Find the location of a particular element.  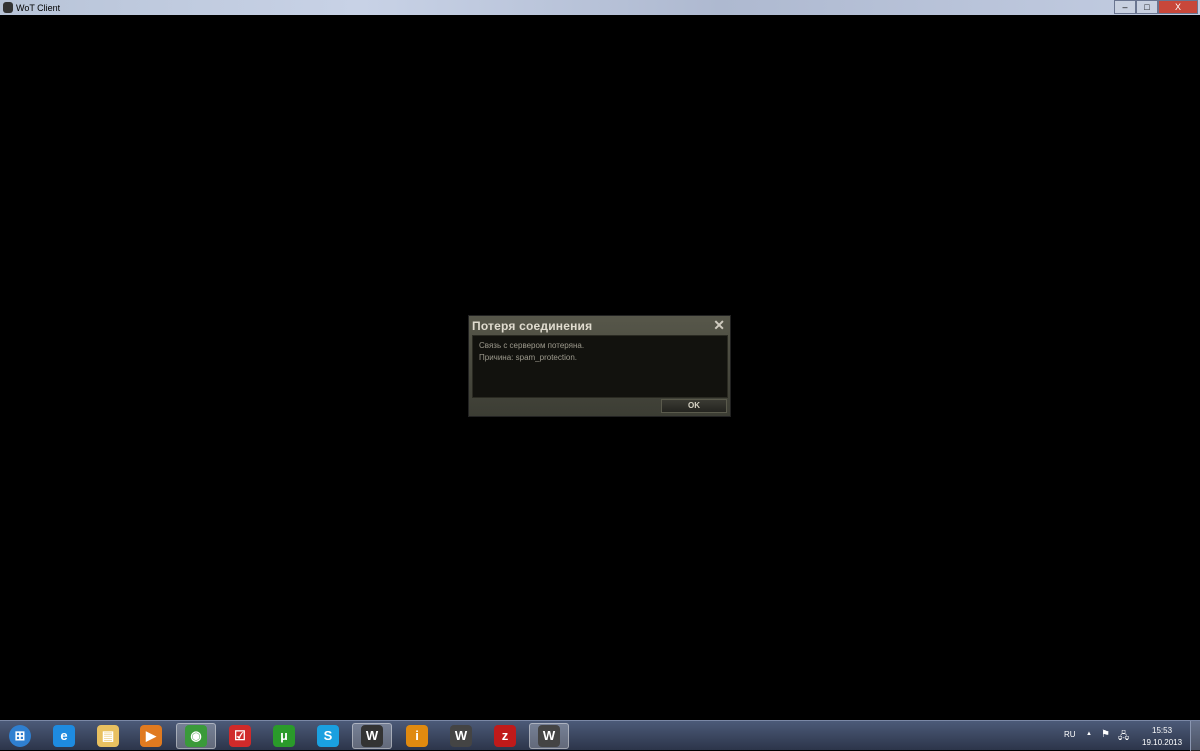

wot-launcher-icon: W is located at coordinates (372, 736).